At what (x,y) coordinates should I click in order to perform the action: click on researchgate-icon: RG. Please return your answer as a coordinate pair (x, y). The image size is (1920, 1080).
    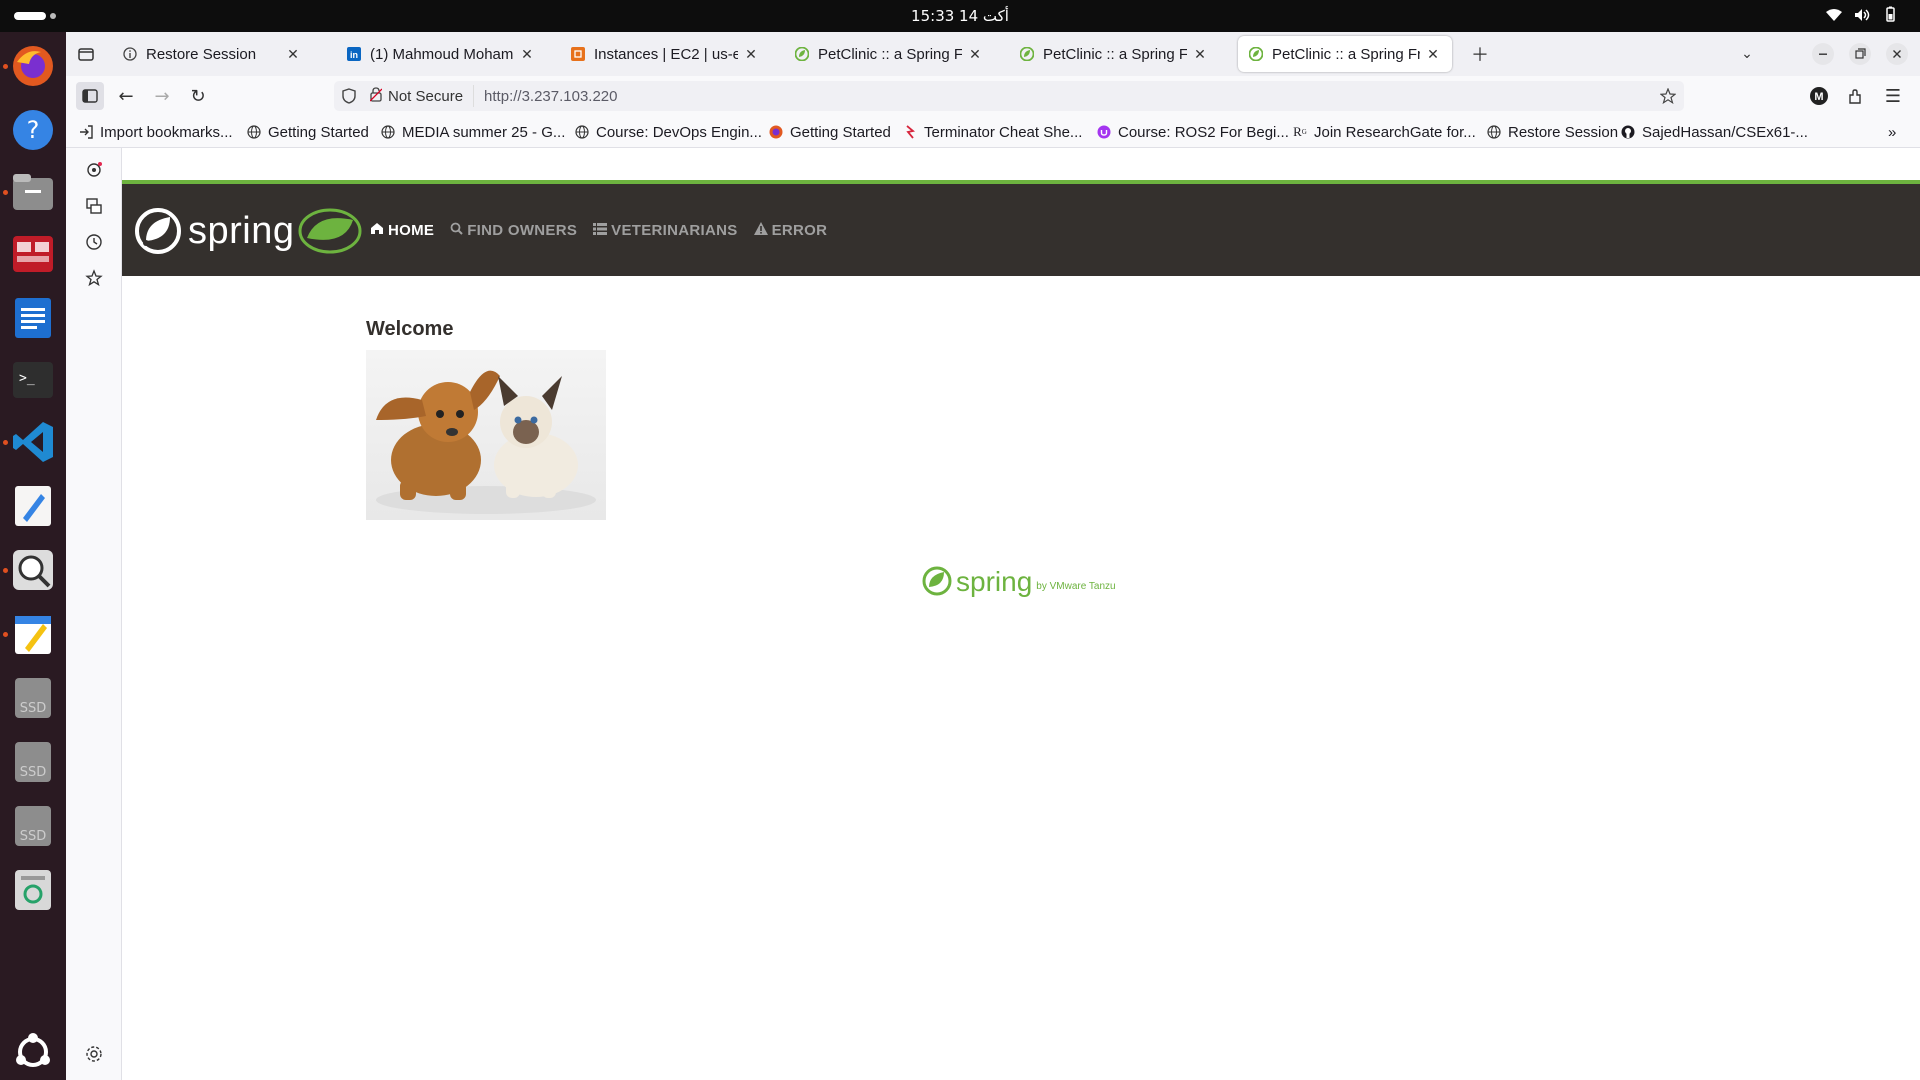
    Looking at the image, I should click on (1300, 131).